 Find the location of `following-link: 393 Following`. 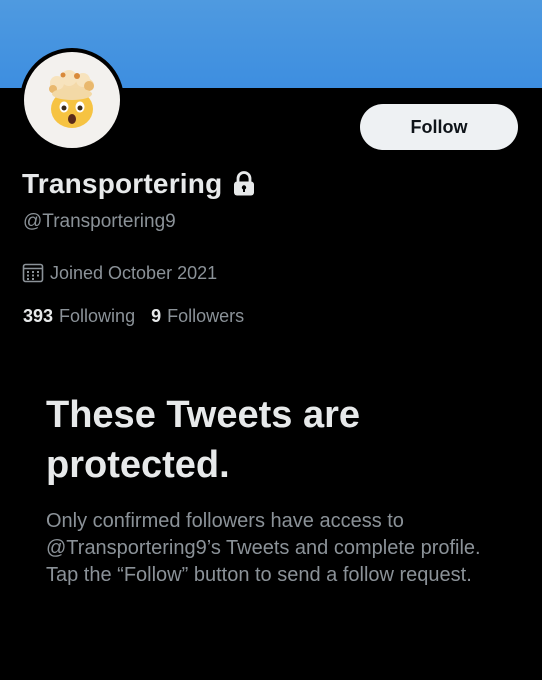

following-link: 393 Following is located at coordinates (79, 316).